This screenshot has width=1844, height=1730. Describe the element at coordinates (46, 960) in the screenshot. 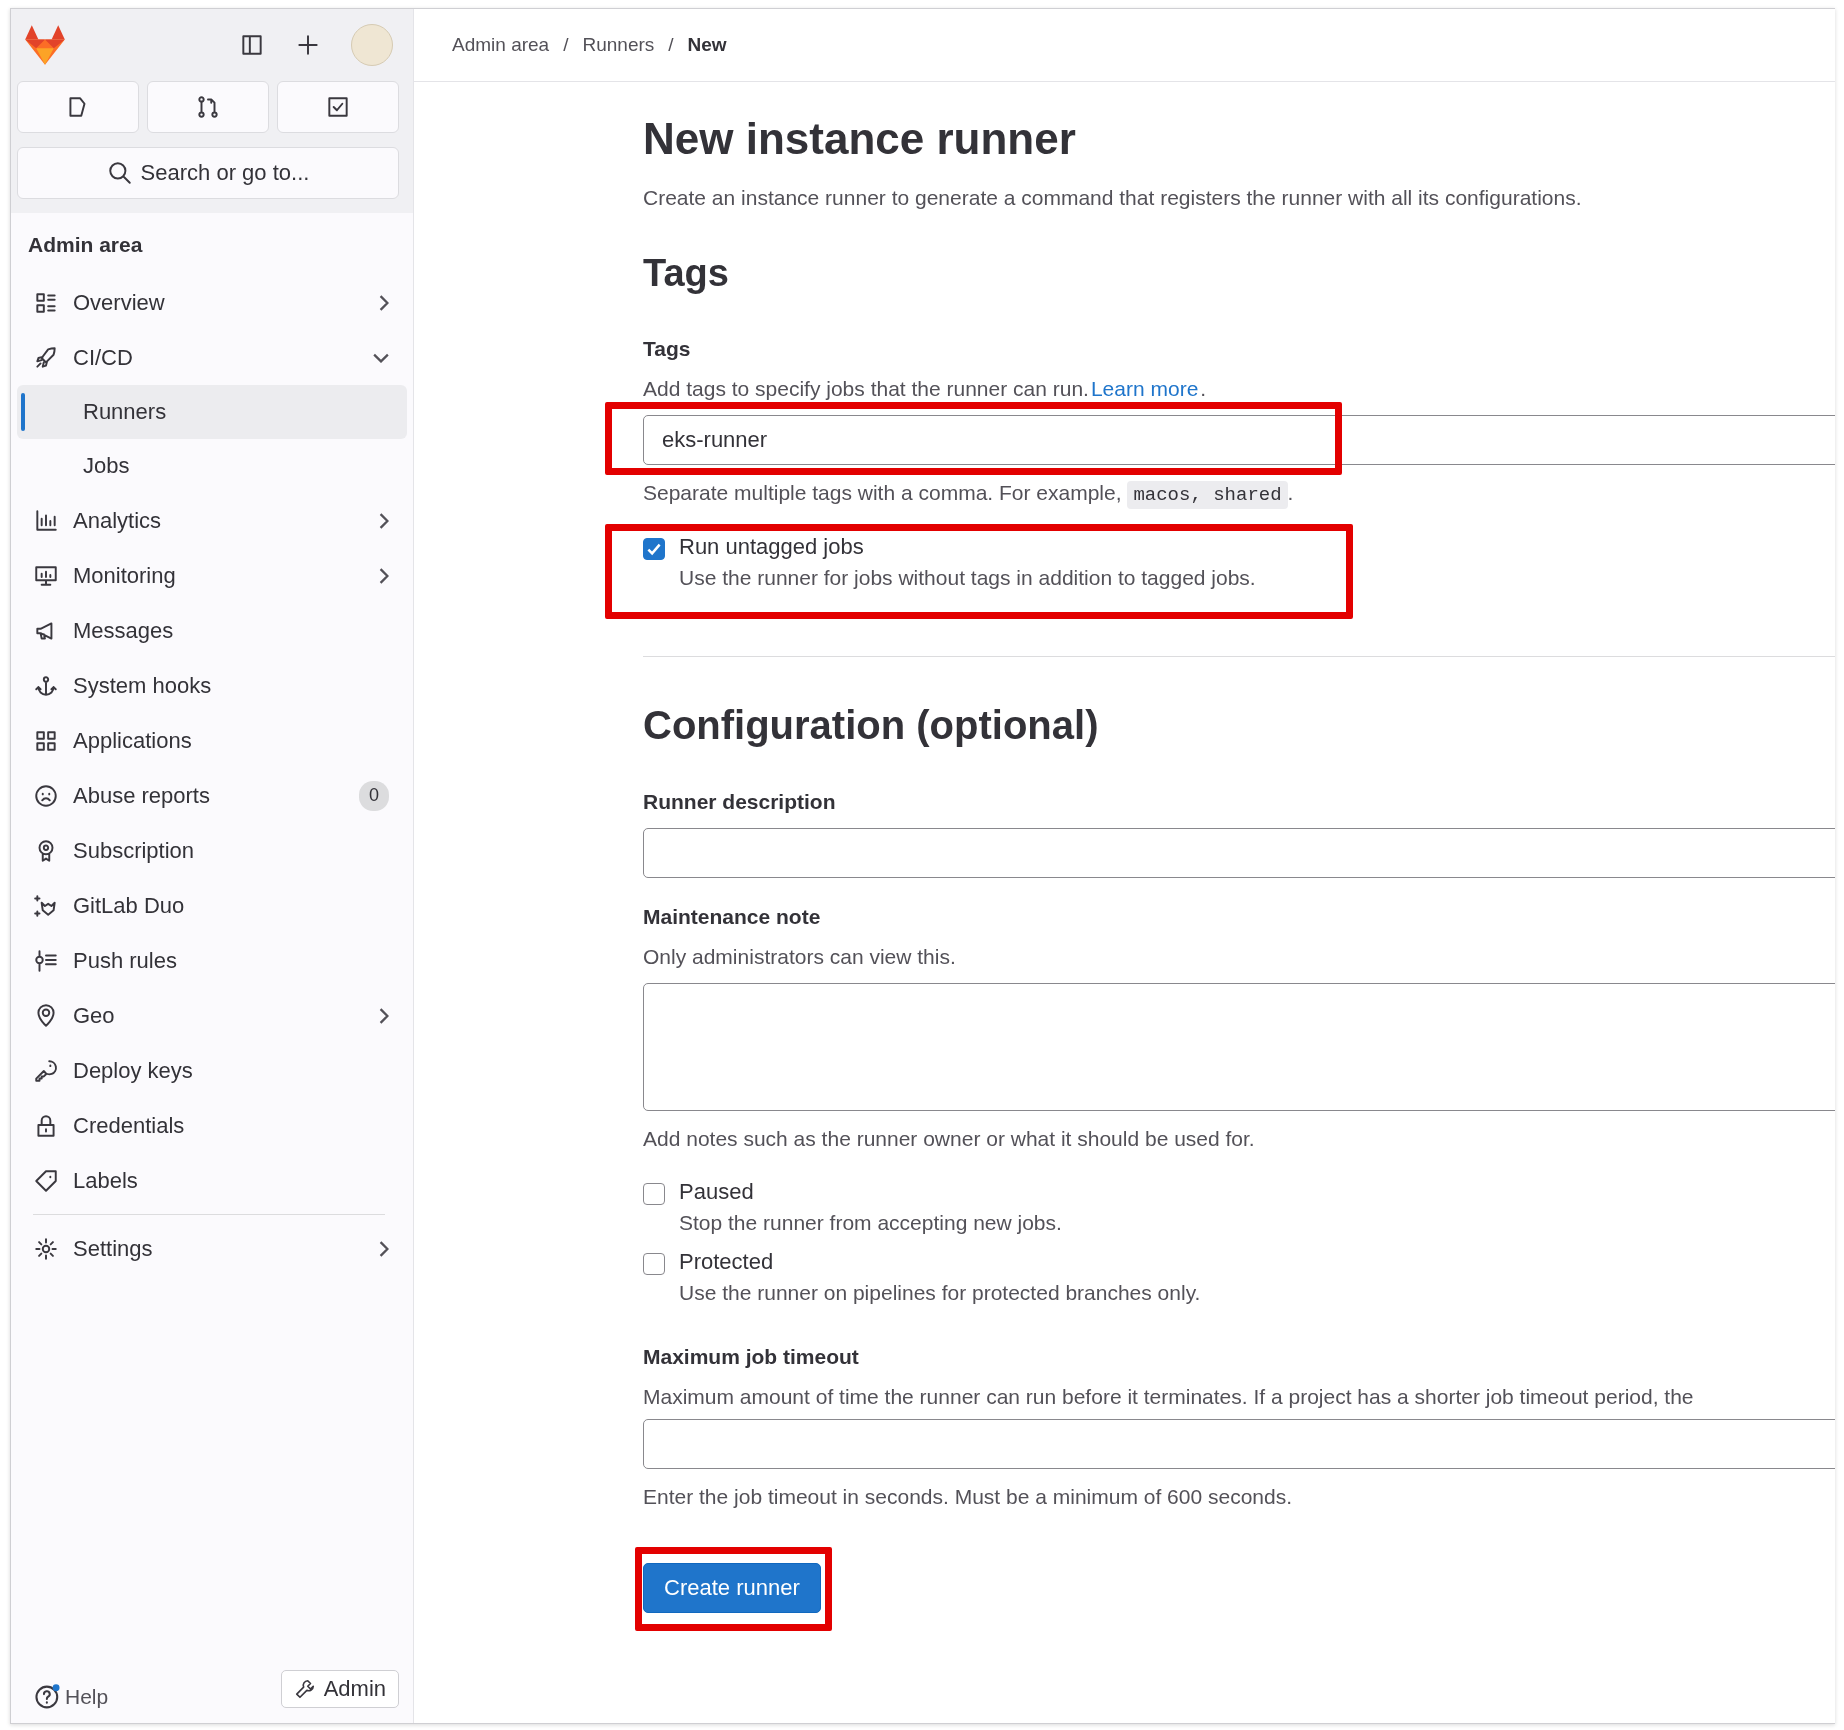

I see `push-rules-icon` at that location.